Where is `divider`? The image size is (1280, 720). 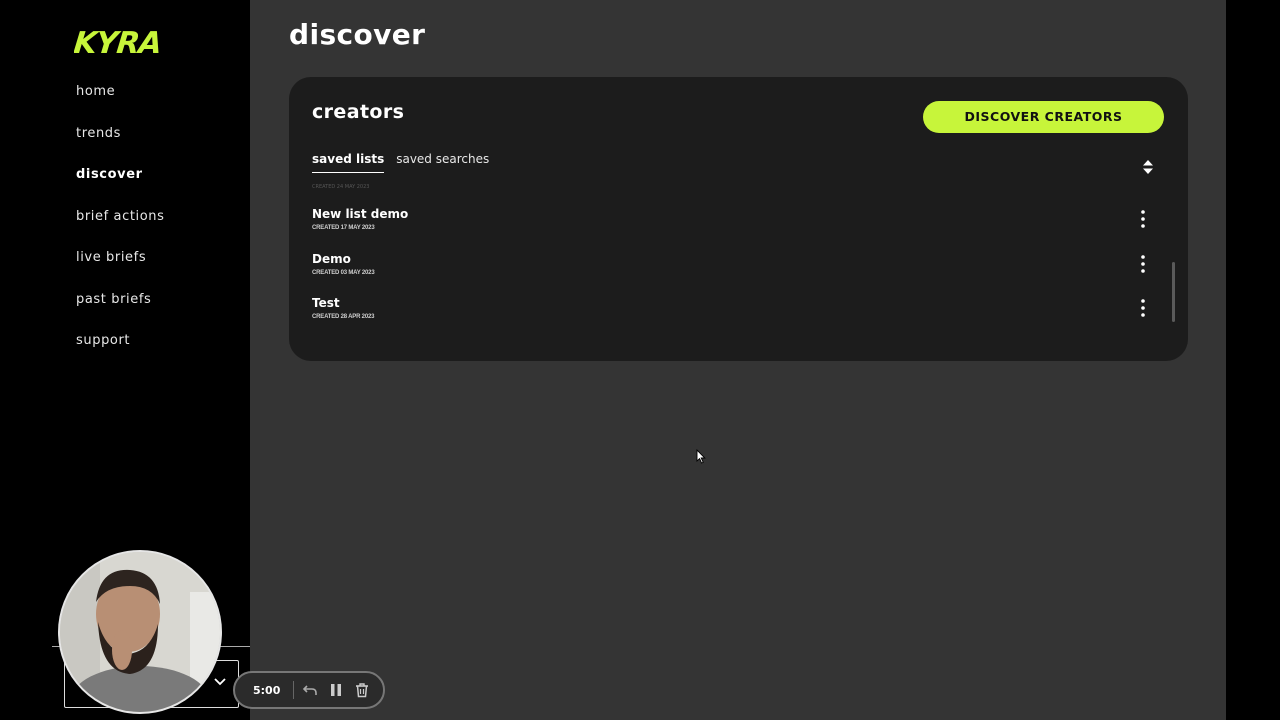
divider is located at coordinates (293, 690).